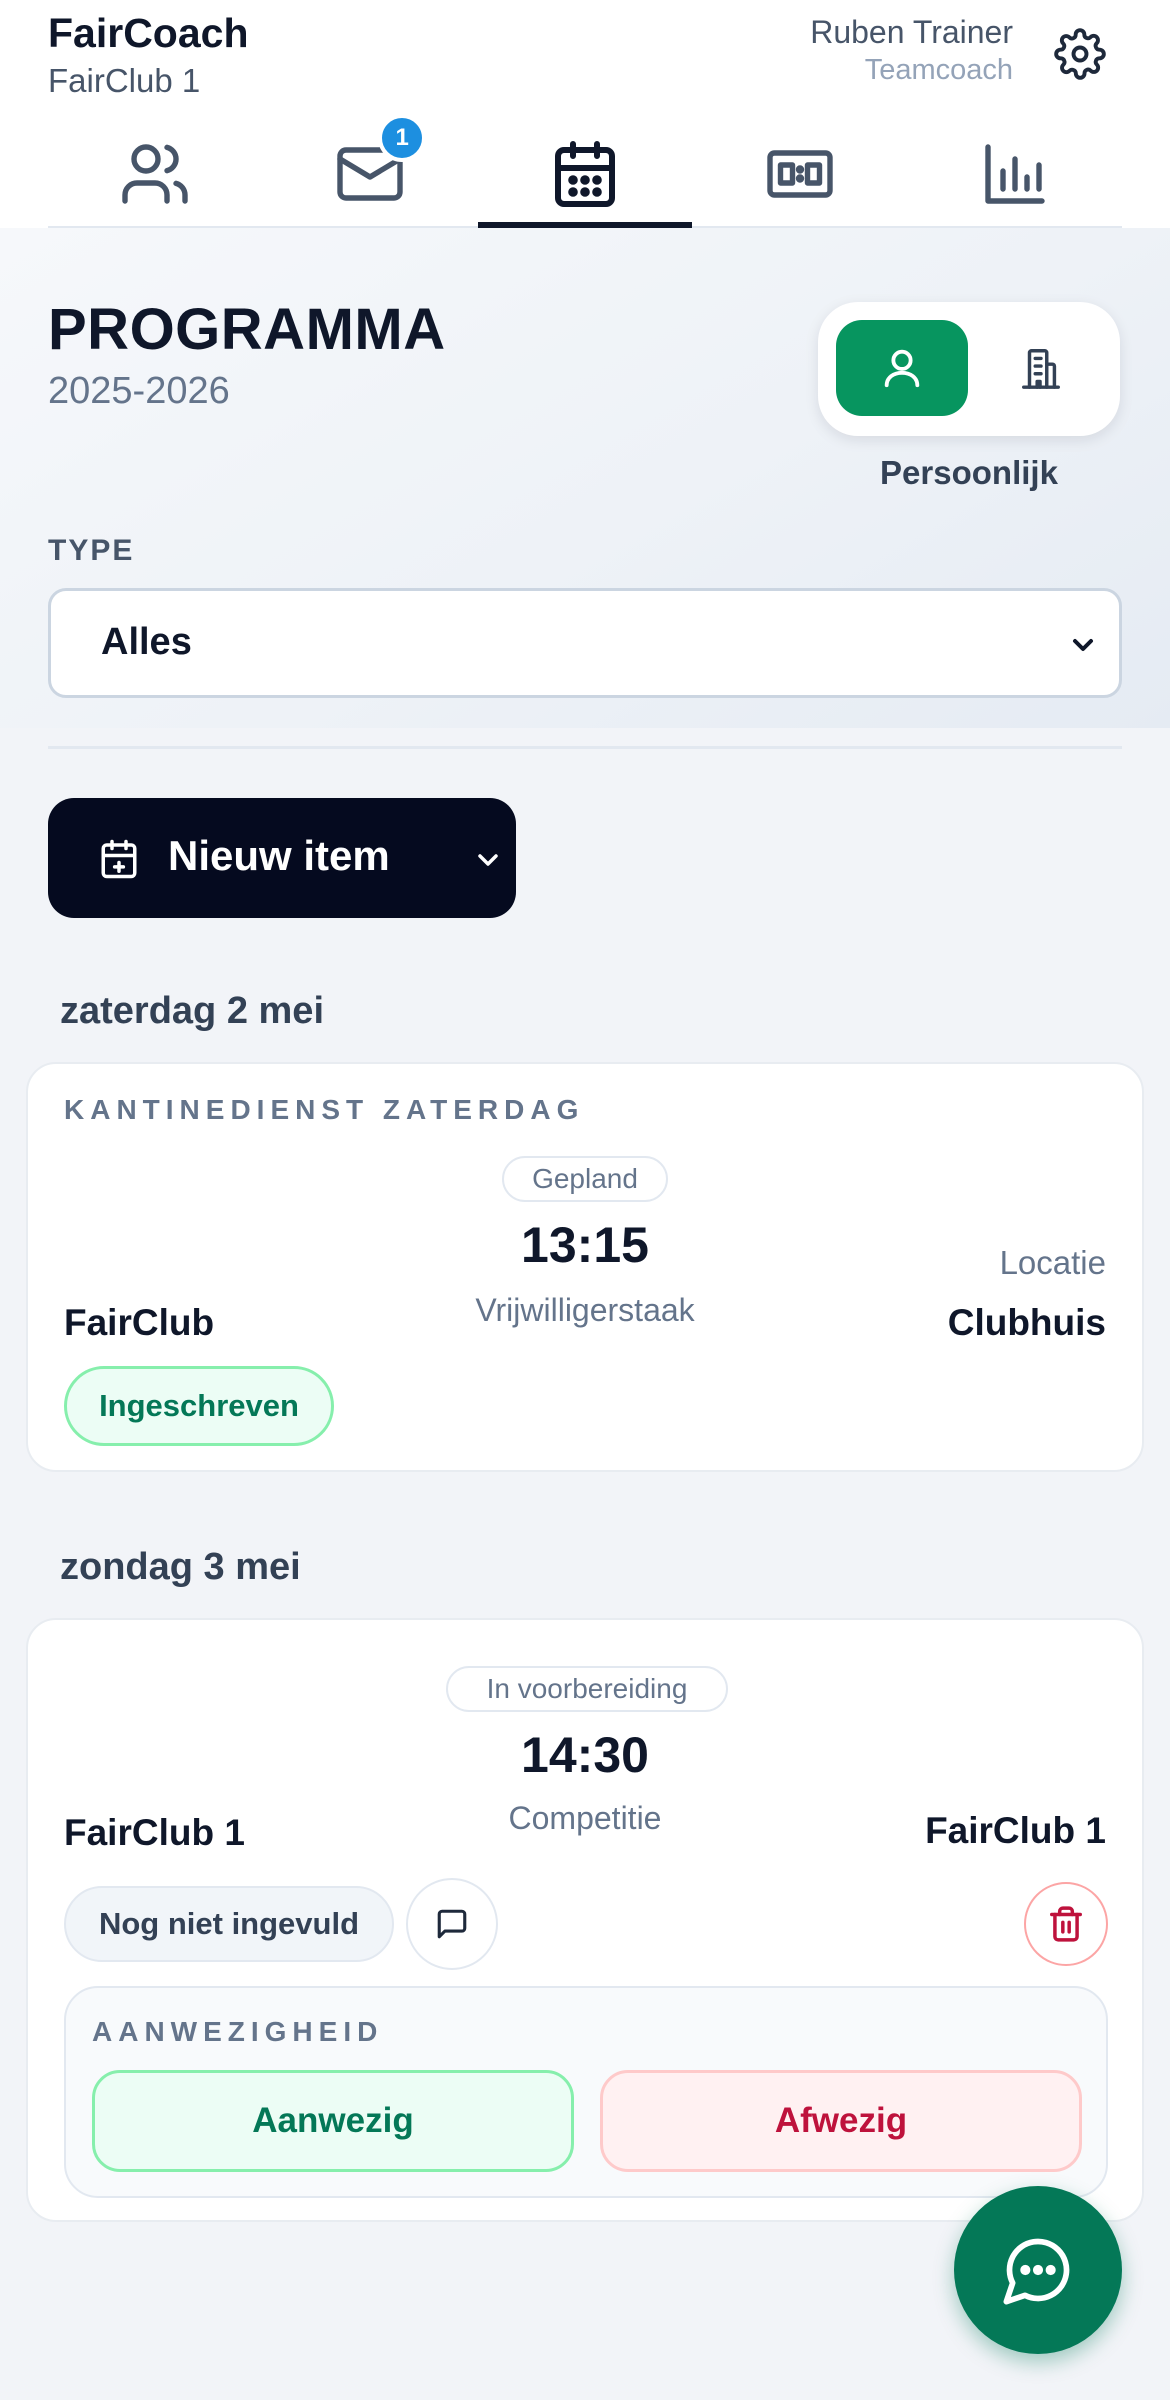  Describe the element at coordinates (586, 2092) in the screenshot. I see `attendance-panel: AANWEZIGHEID Aanwezig Afwezig` at that location.